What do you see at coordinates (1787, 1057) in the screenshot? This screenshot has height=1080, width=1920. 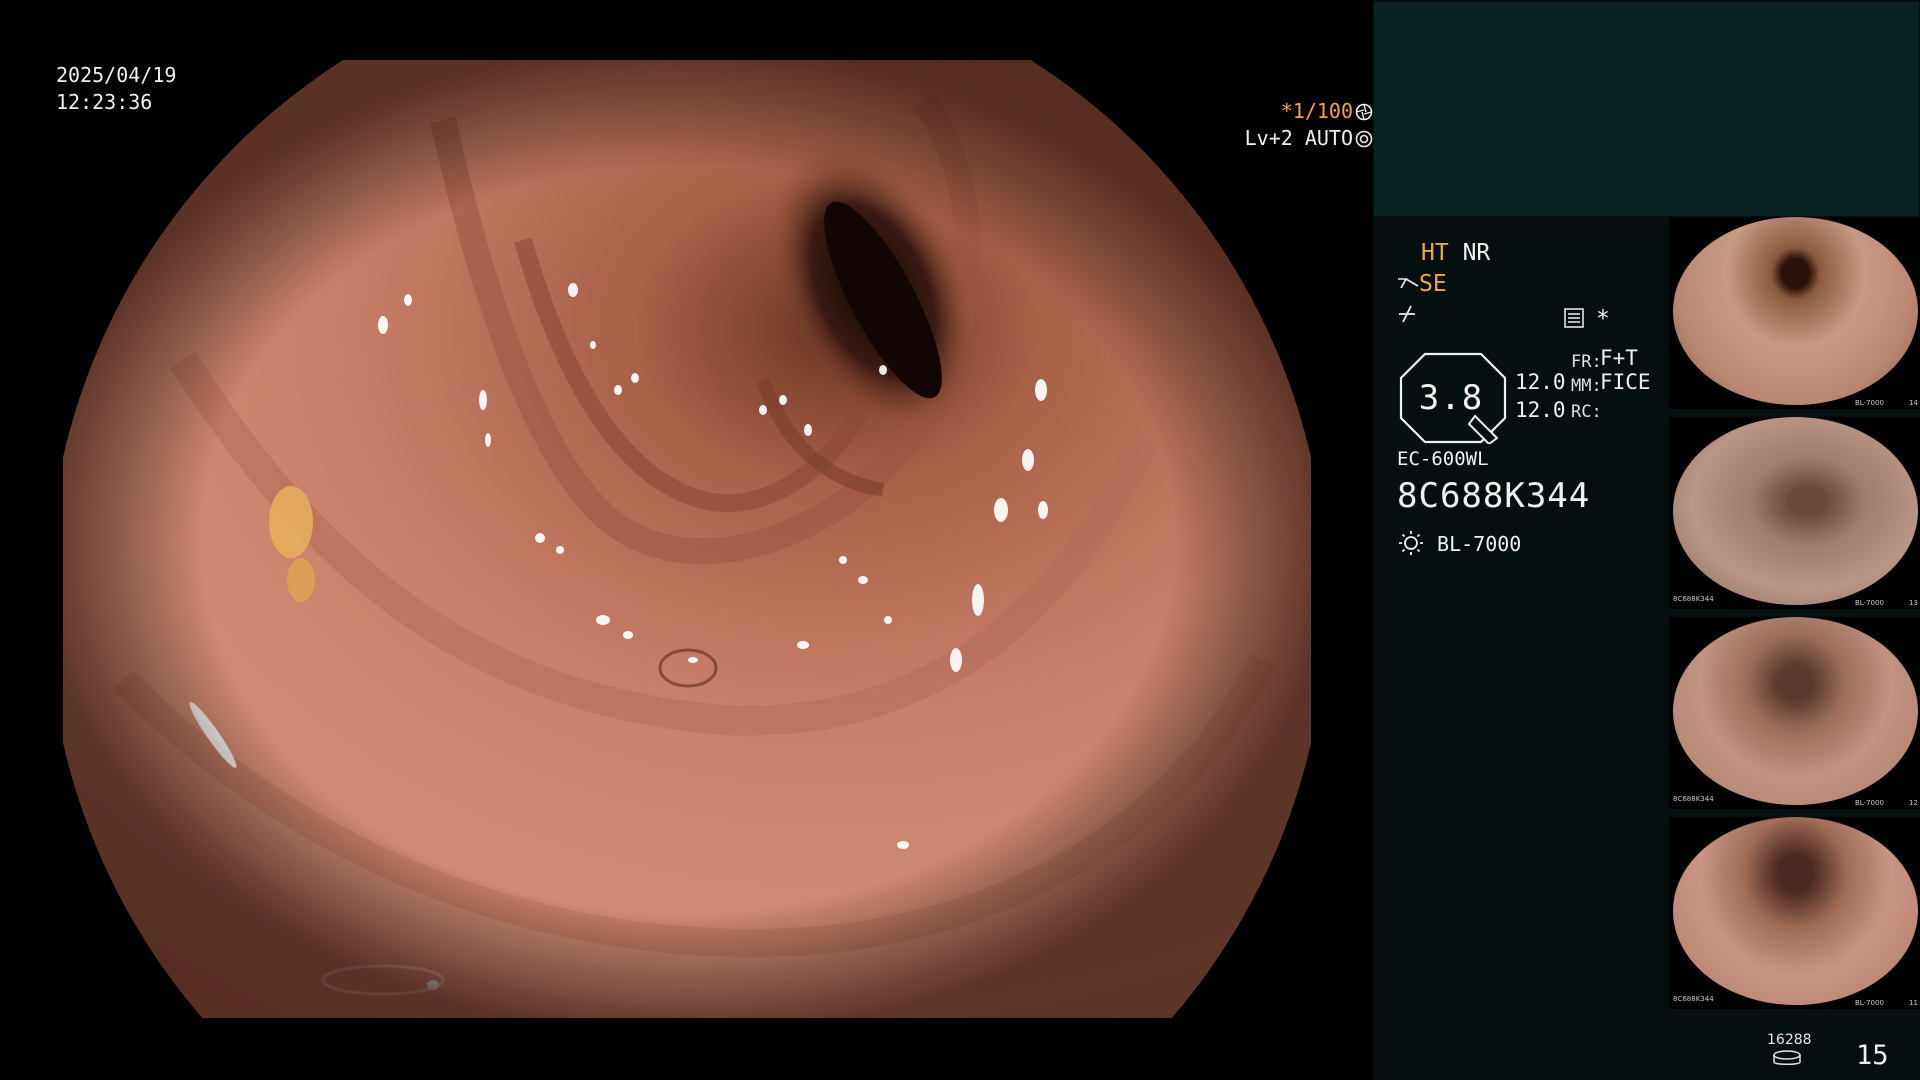 I see `storage-icon` at bounding box center [1787, 1057].